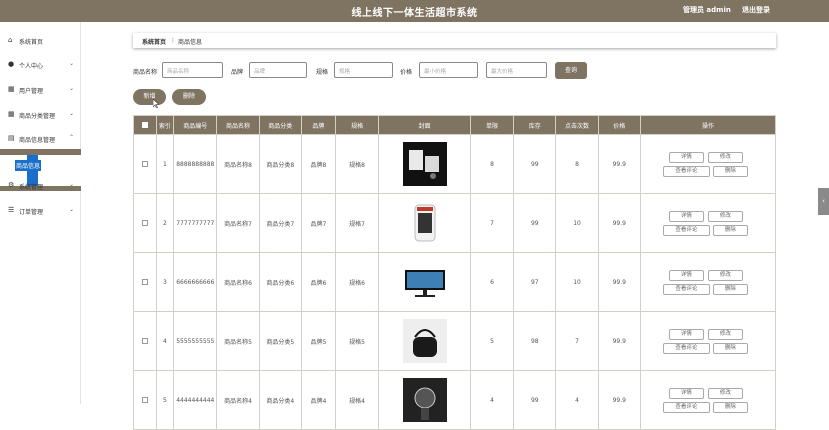 The height and width of the screenshot is (430, 829). Describe the element at coordinates (577, 164) in the screenshot. I see `cell-clicks: 8` at that location.